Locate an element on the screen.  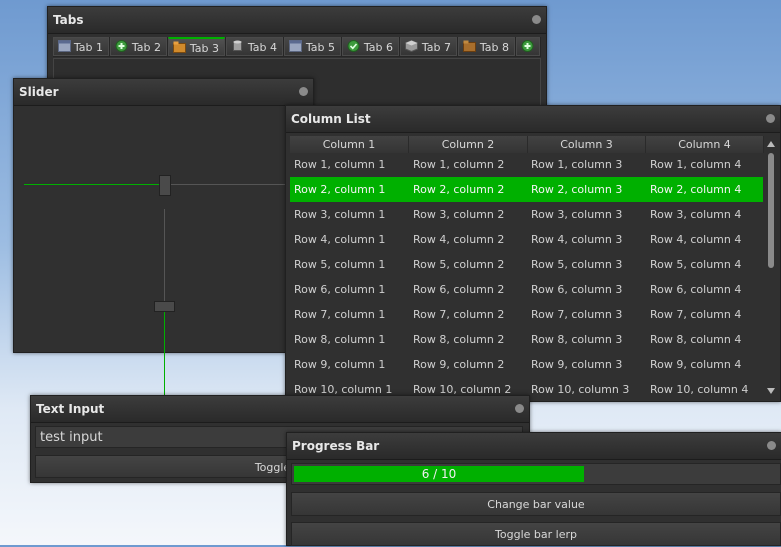
table-cell: Row 1, column 2 is located at coordinates (459, 164).